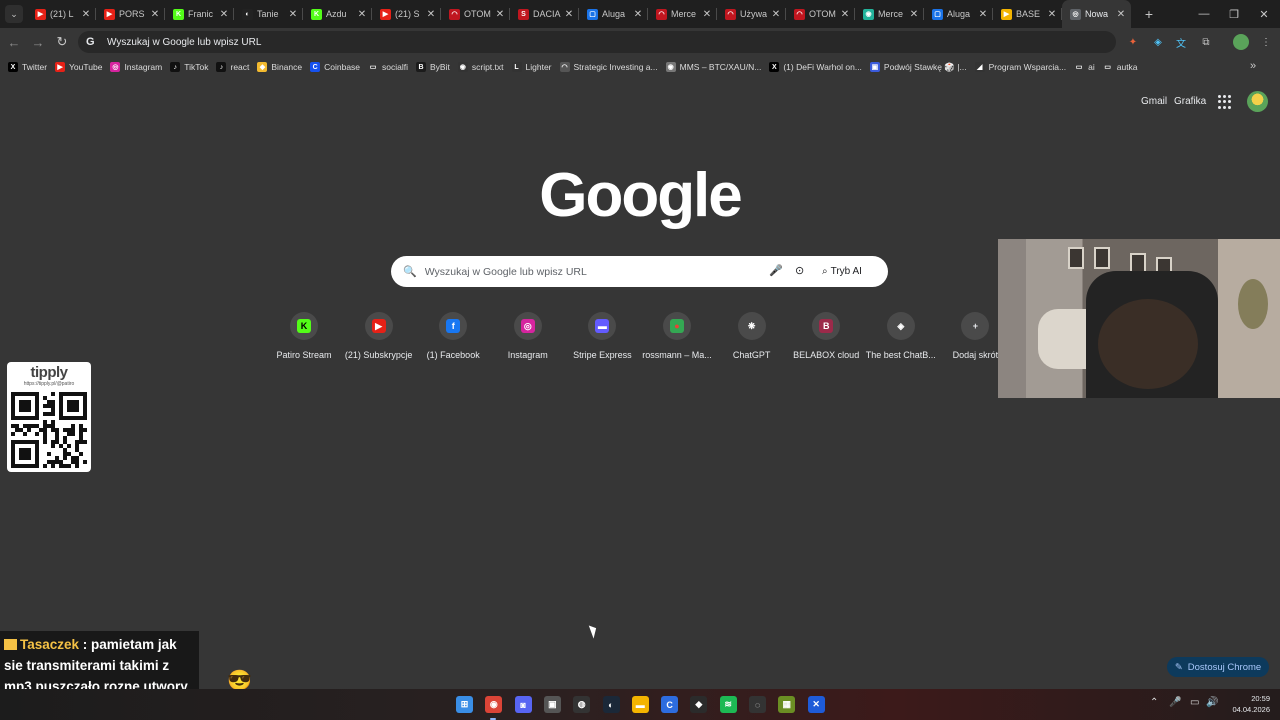 The width and height of the screenshot is (1280, 720). I want to click on restore-button: ❐, so click(1234, 14).